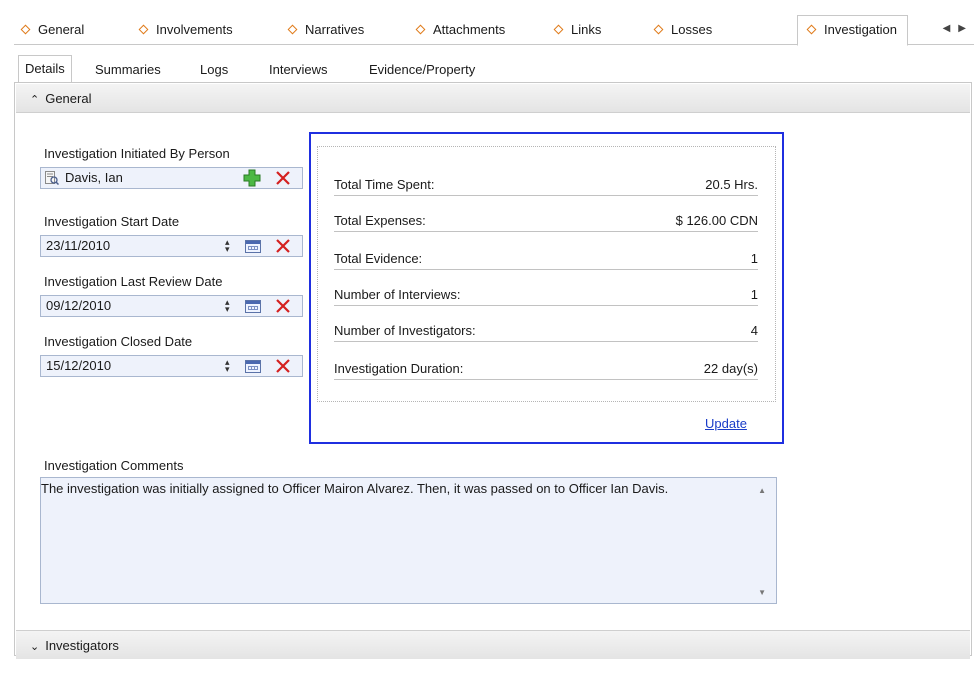  I want to click on summary-row: Total Evidence: 1, so click(546, 256).